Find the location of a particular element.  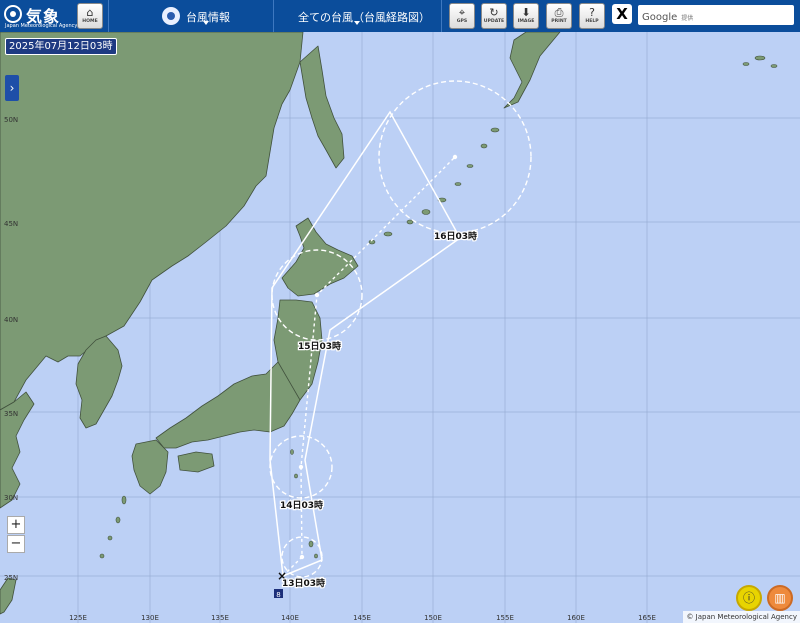

lat-label: 45N is located at coordinates (11, 224).